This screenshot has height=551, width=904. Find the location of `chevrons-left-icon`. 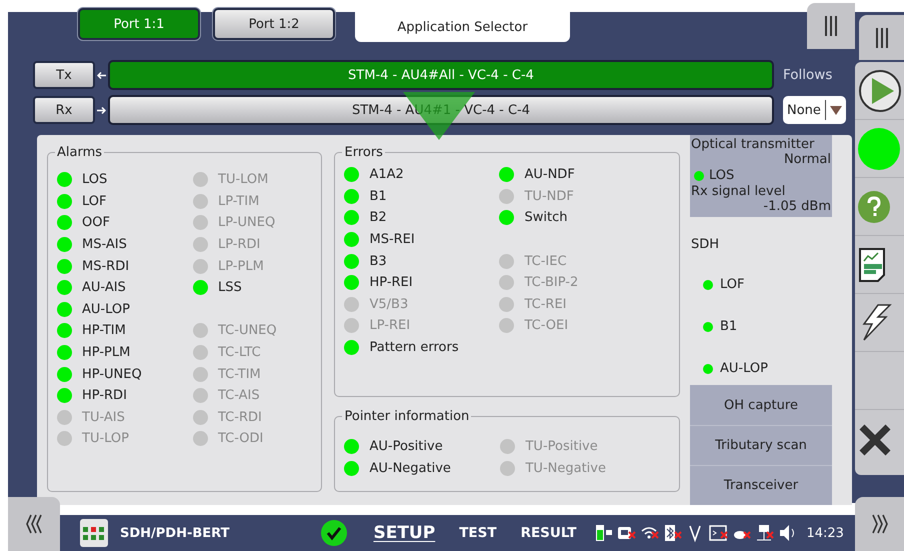

chevrons-left-icon is located at coordinates (34, 524).